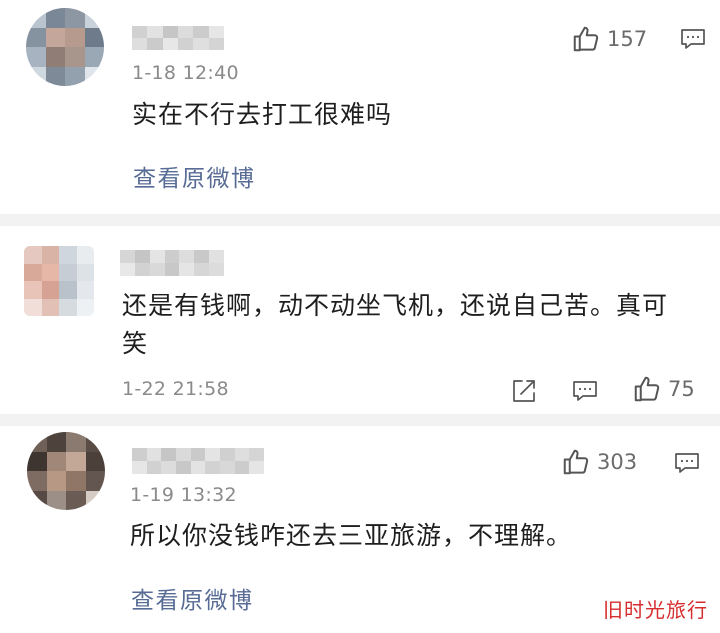  Describe the element at coordinates (524, 391) in the screenshot. I see `share-icon` at that location.